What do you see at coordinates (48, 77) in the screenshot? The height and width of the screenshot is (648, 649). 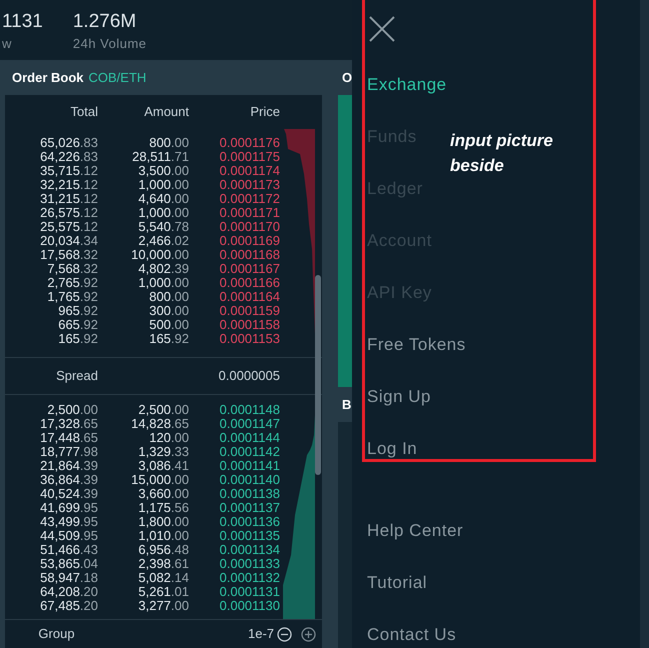 I see `panel-title: Order Book` at bounding box center [48, 77].